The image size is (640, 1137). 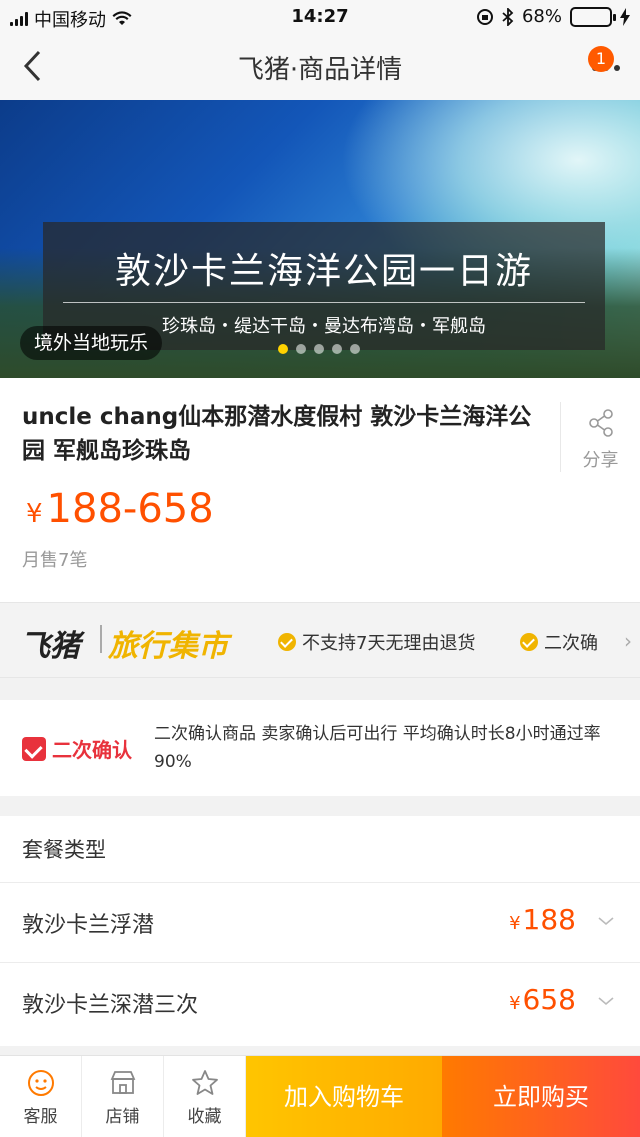 What do you see at coordinates (344, 1096) in the screenshot?
I see `add-to-cart-button: 加入购物车` at bounding box center [344, 1096].